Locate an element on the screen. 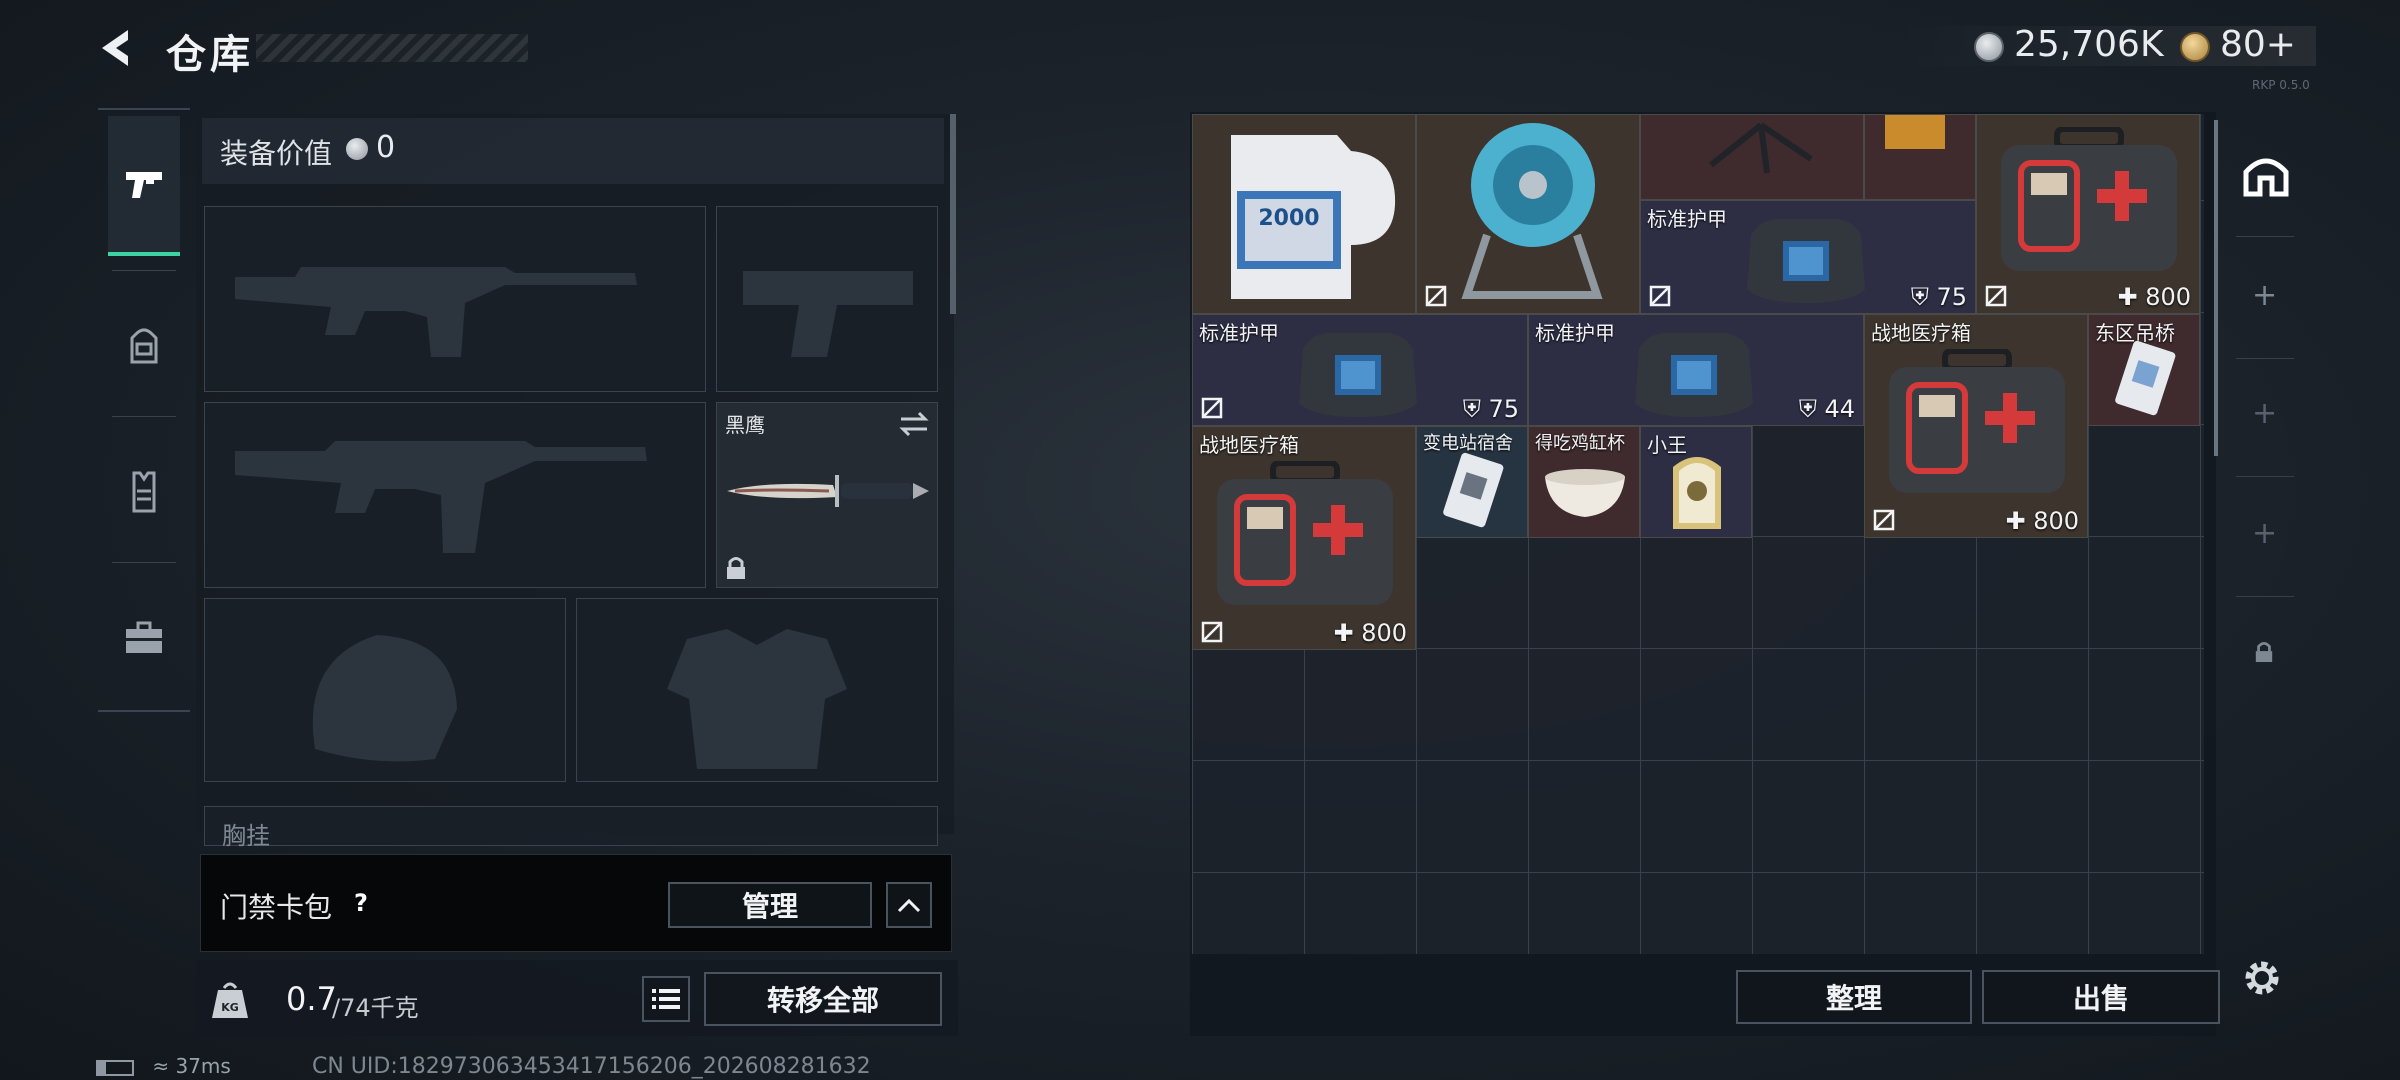 The image size is (2400, 1080). weight-icon-label: KG is located at coordinates (230, 1007).